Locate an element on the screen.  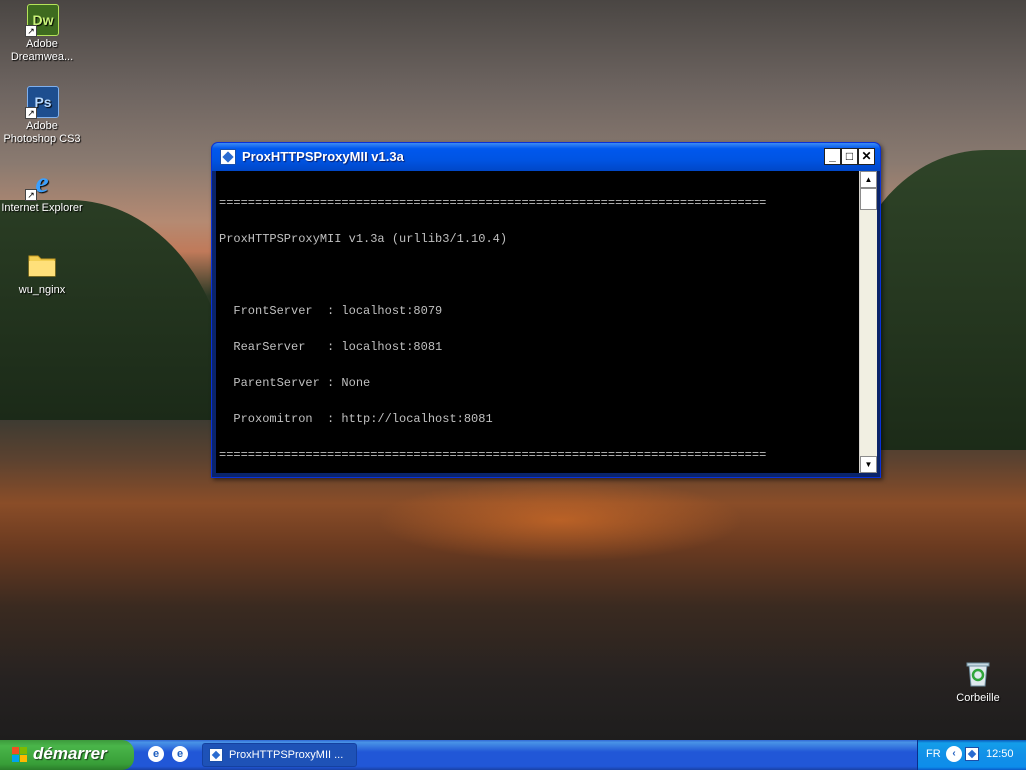
tray-app-icon is located at coordinates (972, 754).